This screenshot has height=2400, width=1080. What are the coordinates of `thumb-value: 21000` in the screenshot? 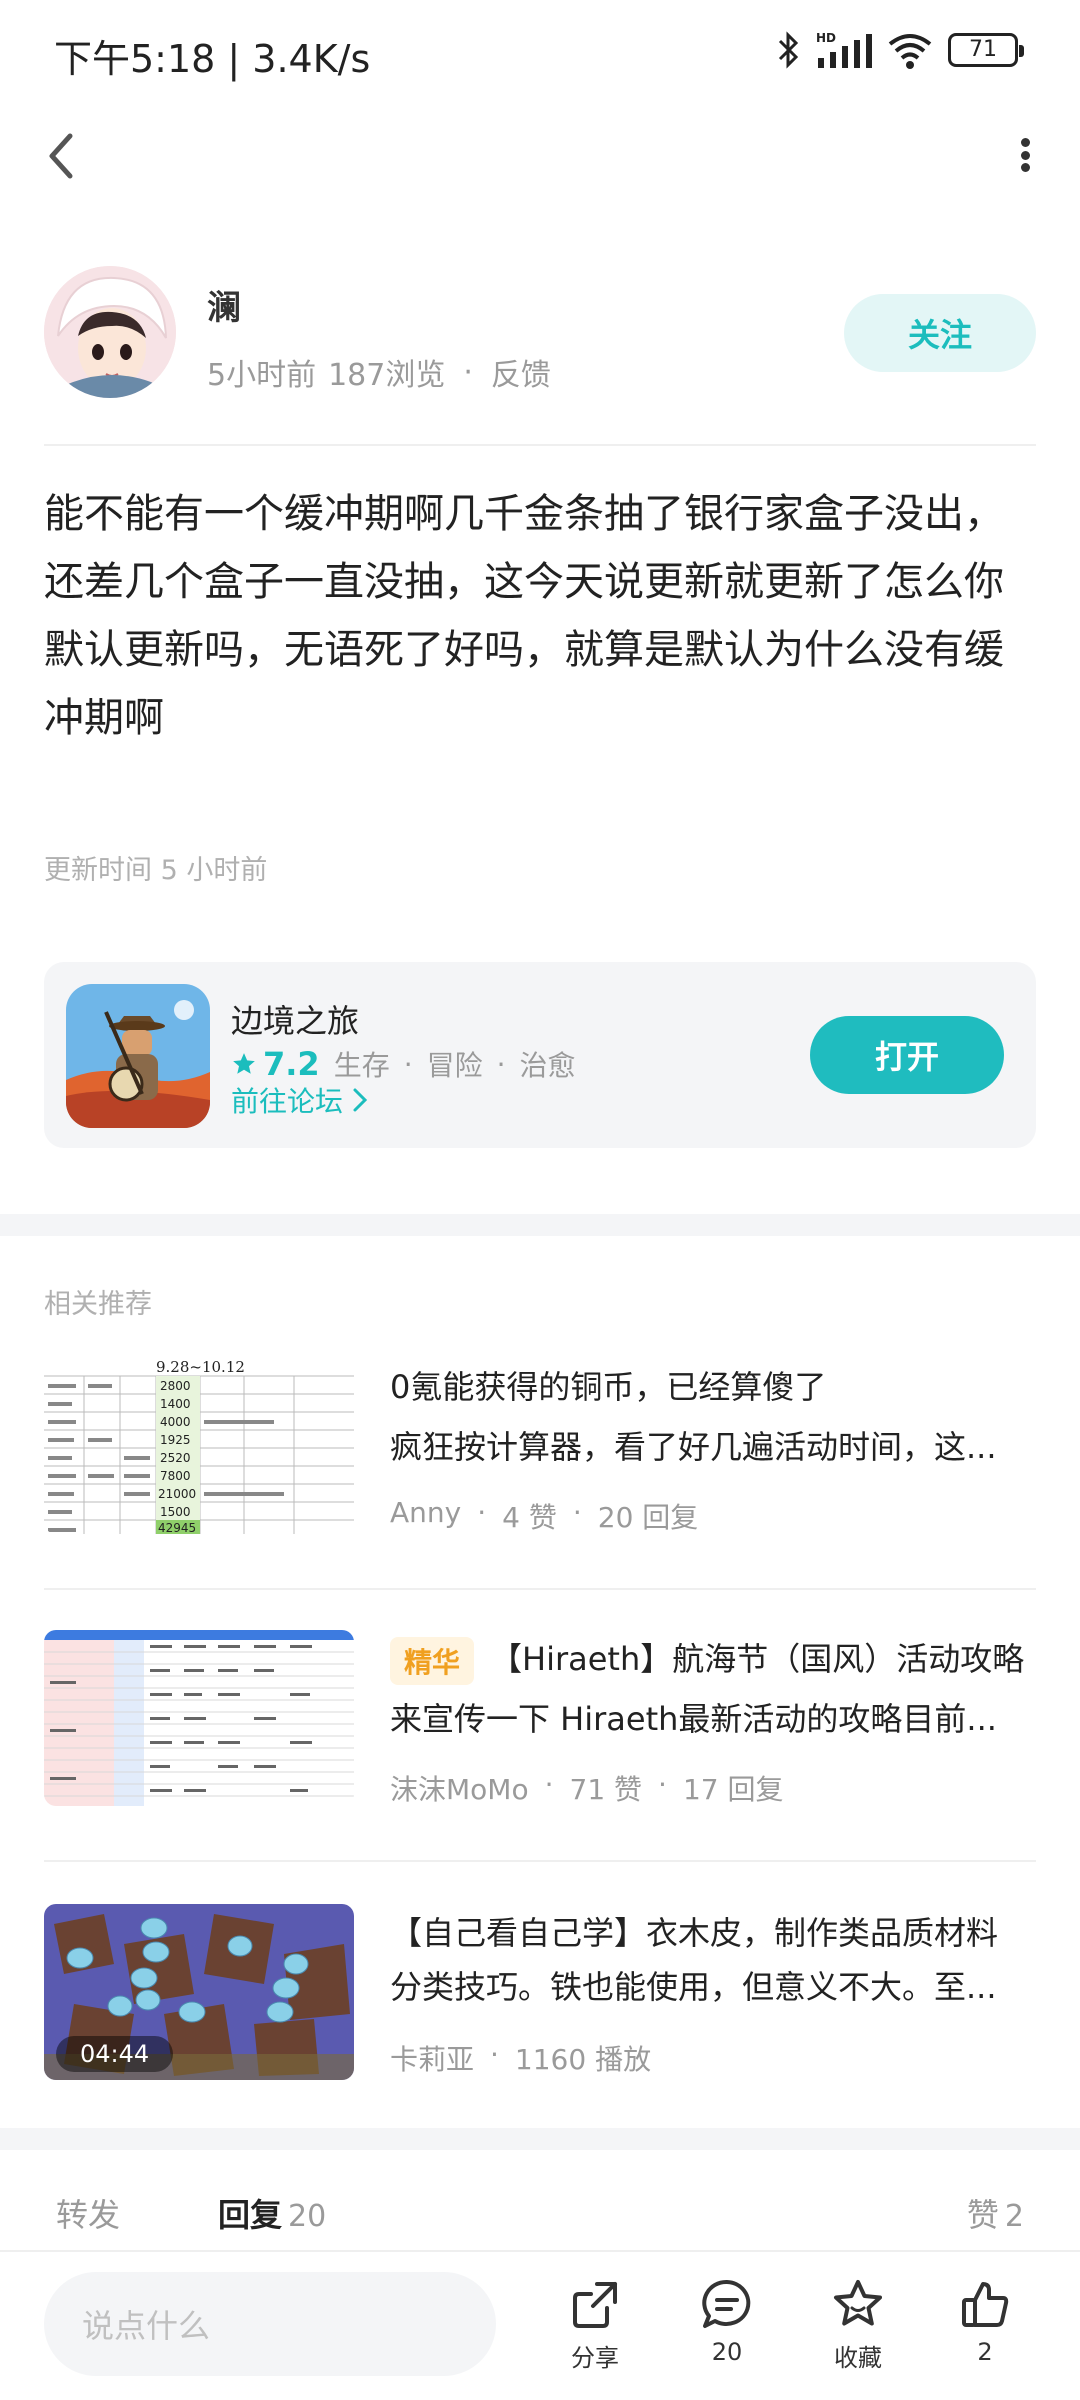 It's located at (177, 1494).